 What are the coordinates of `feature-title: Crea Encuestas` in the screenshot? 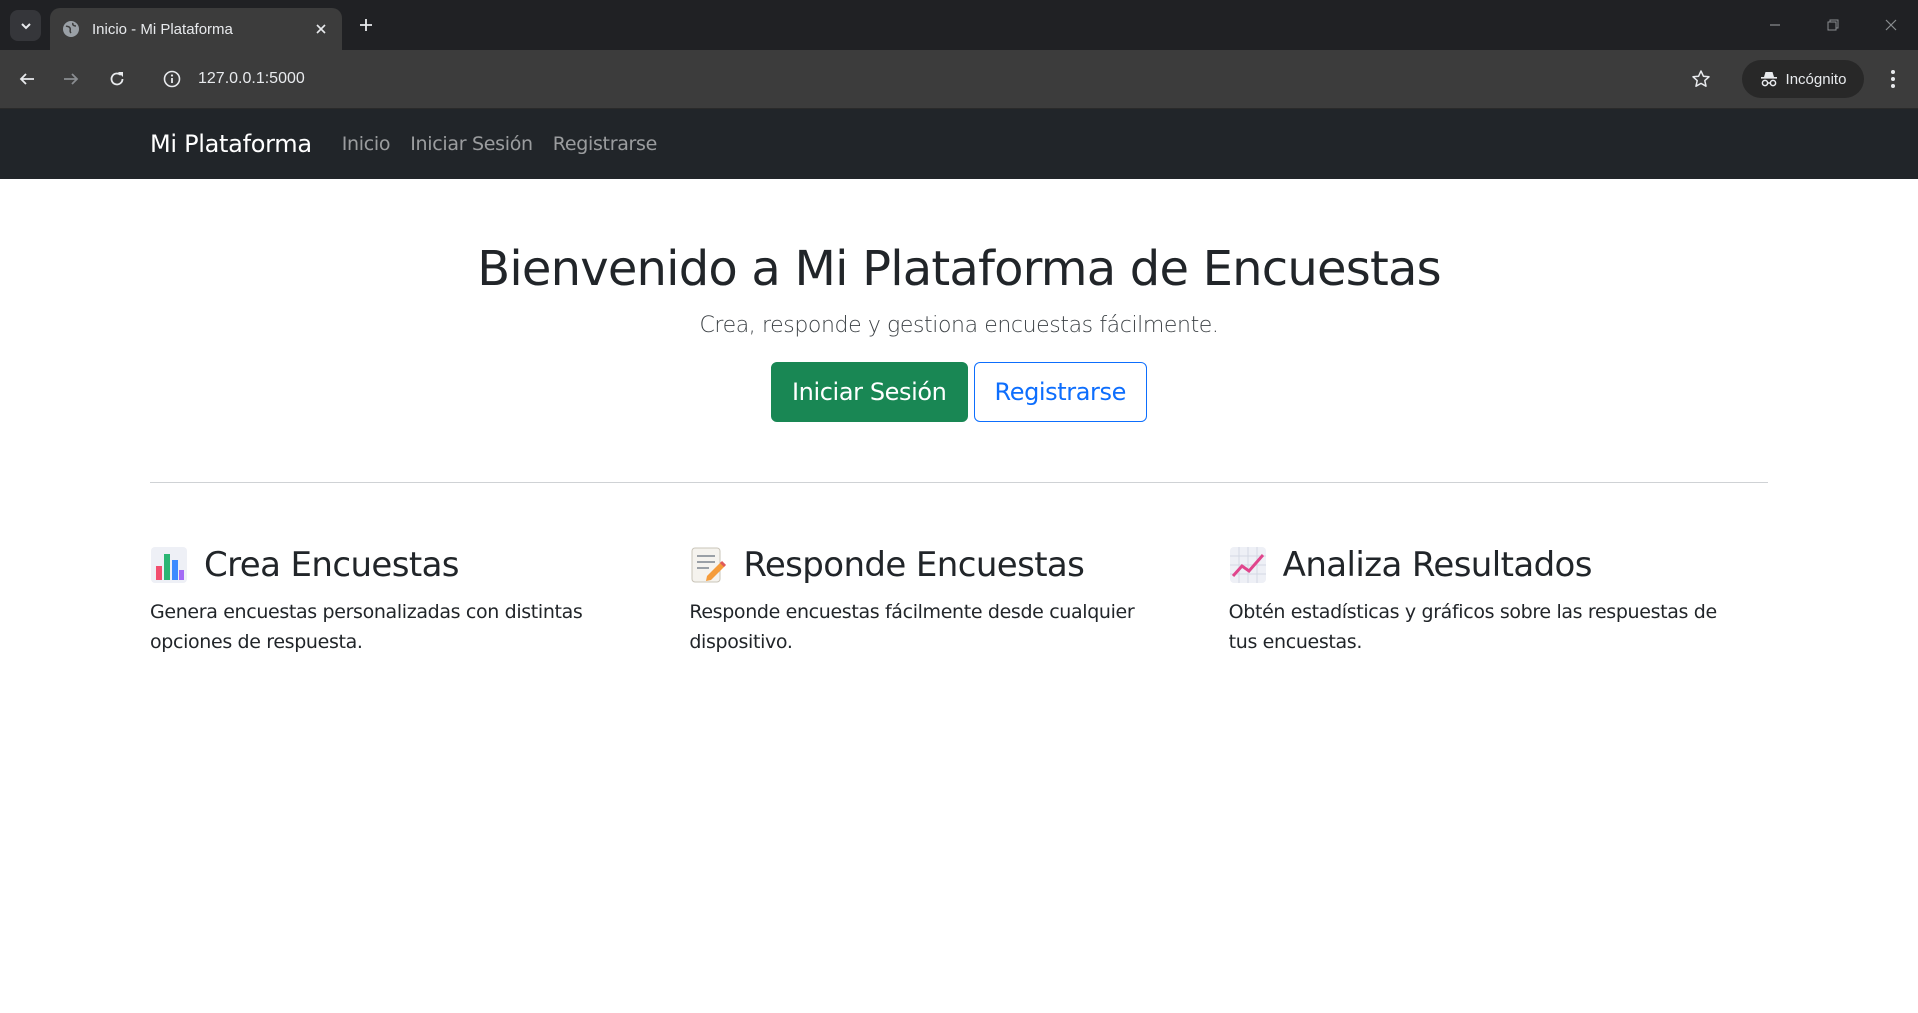 It's located at (332, 565).